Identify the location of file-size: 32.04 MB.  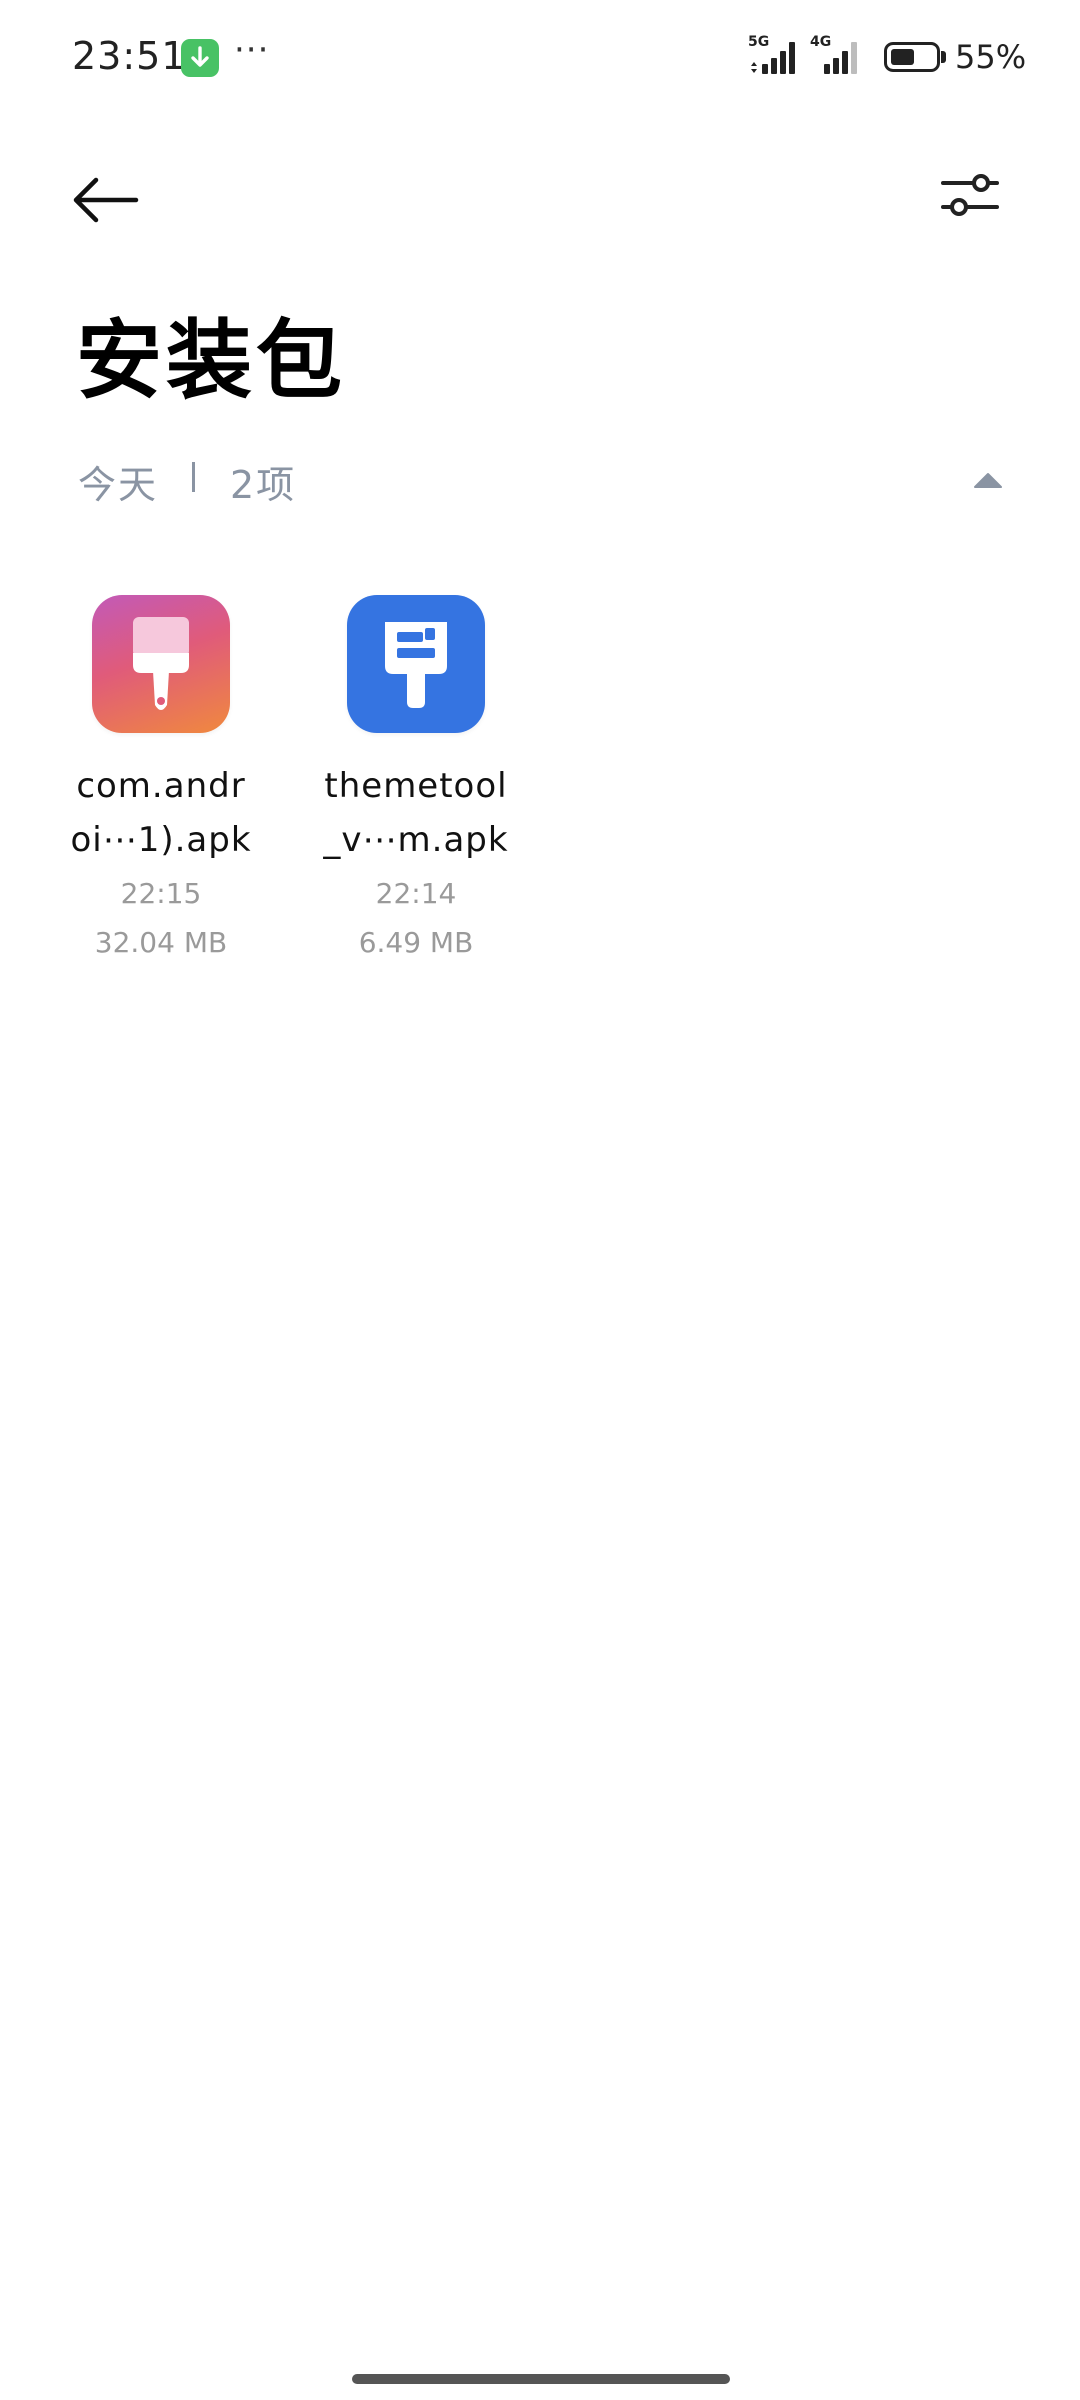
(161, 942).